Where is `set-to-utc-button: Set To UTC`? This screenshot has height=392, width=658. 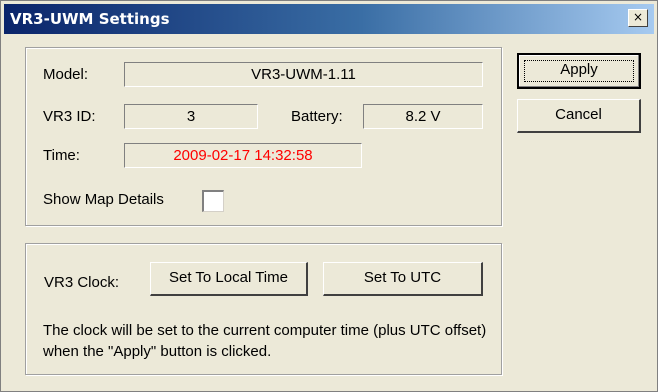
set-to-utc-button: Set To UTC is located at coordinates (403, 279).